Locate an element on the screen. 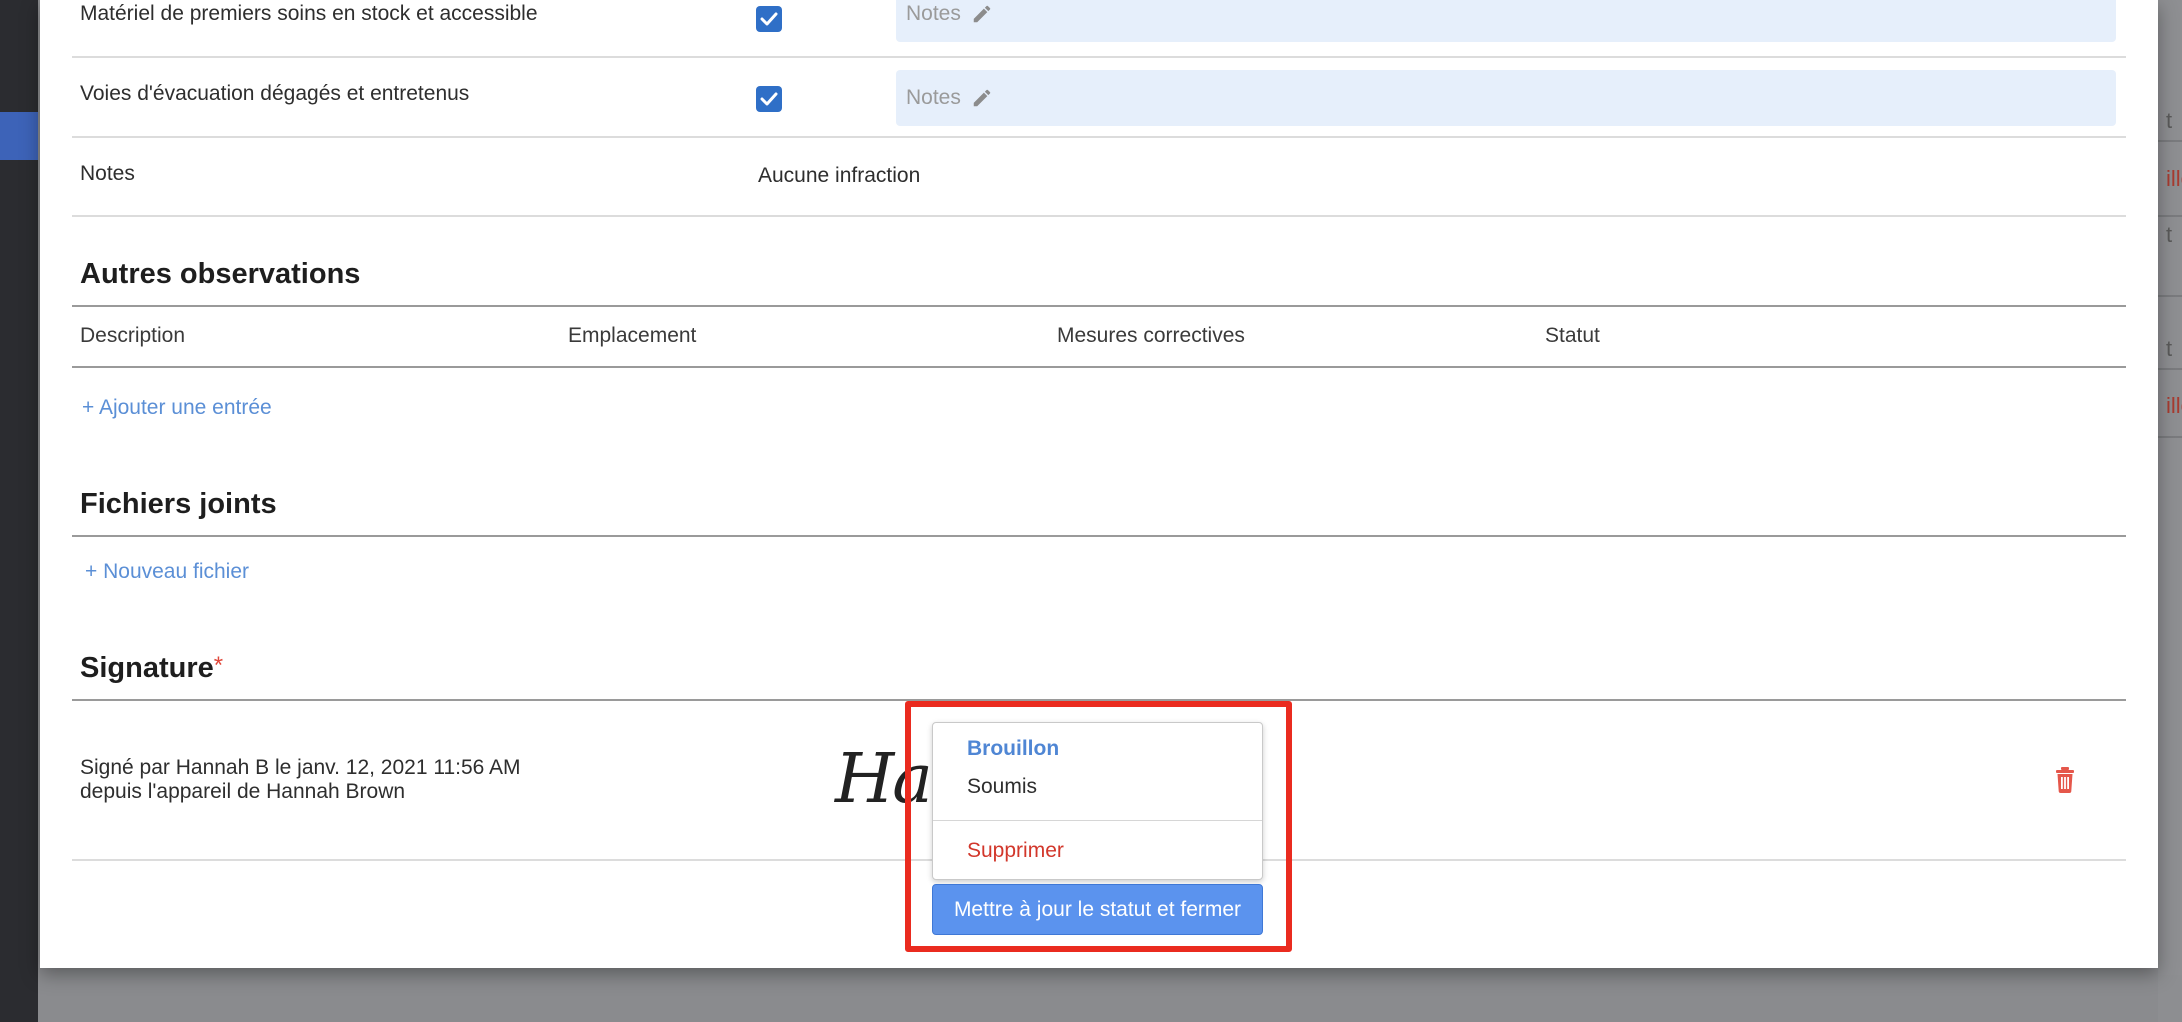 This screenshot has height=1022, width=2182. section-title-attachments: Fichiers joints is located at coordinates (178, 504).